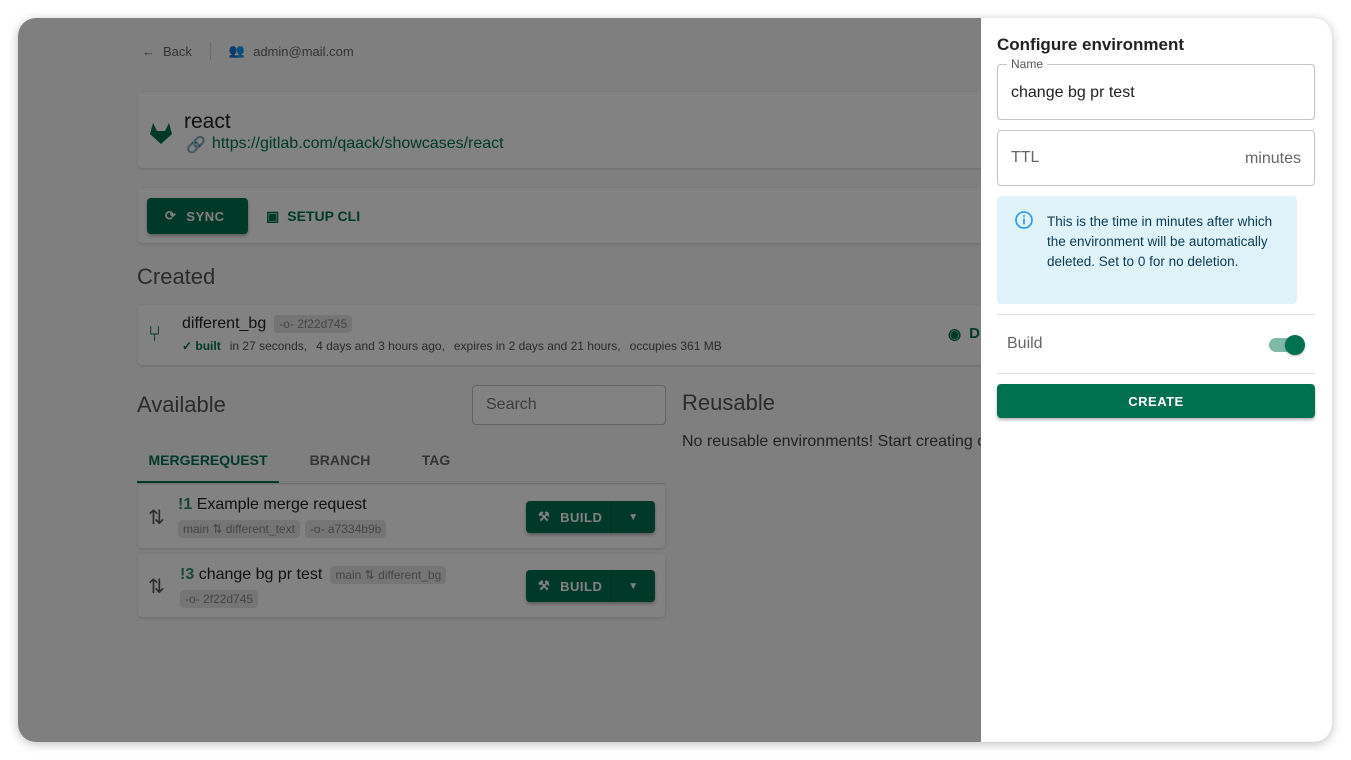  What do you see at coordinates (1272, 158) in the screenshot?
I see `ttl-unit: minutes` at bounding box center [1272, 158].